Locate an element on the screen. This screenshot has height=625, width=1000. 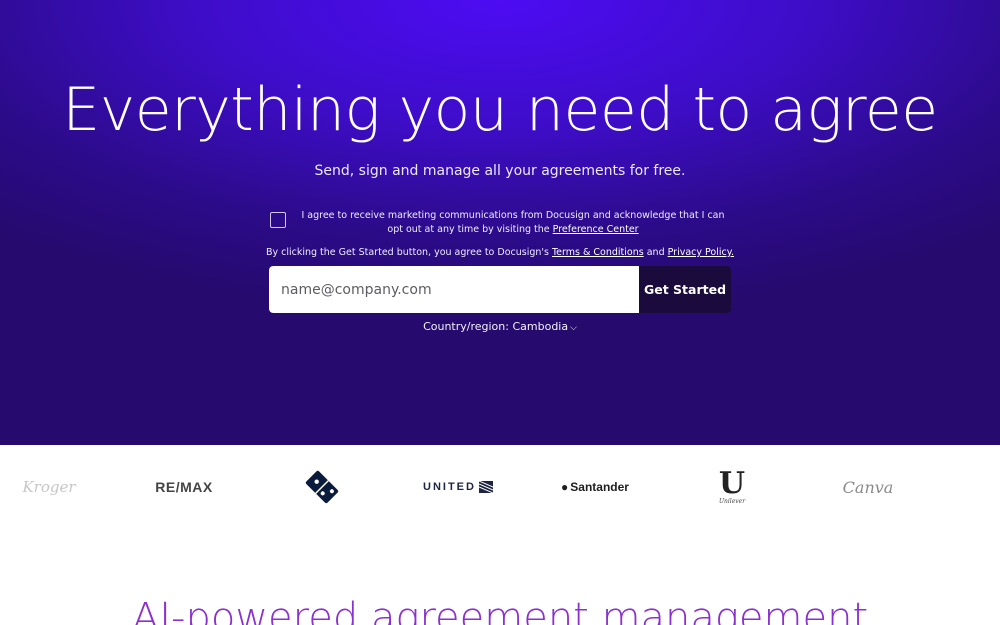
santander-logo: ● Santander is located at coordinates (595, 487).